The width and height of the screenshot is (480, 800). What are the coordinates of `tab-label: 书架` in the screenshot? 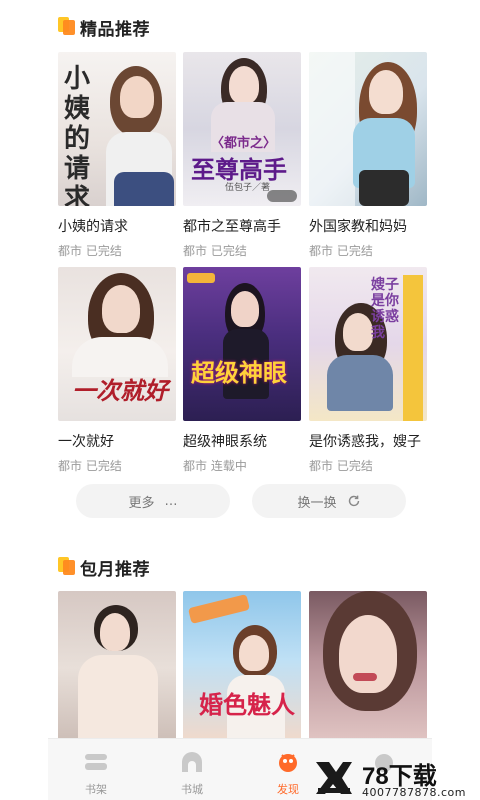 It's located at (96, 789).